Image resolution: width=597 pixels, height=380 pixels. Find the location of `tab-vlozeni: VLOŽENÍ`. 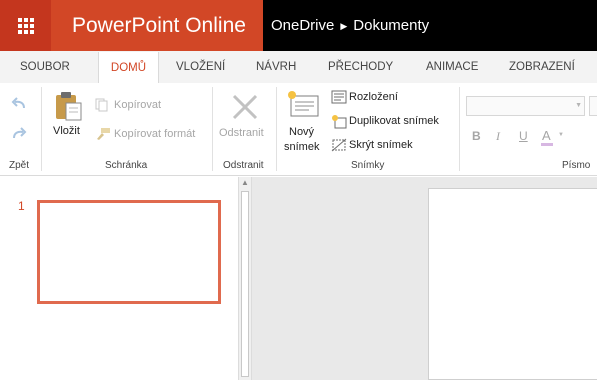

tab-vlozeni: VLOŽENÍ is located at coordinates (200, 67).